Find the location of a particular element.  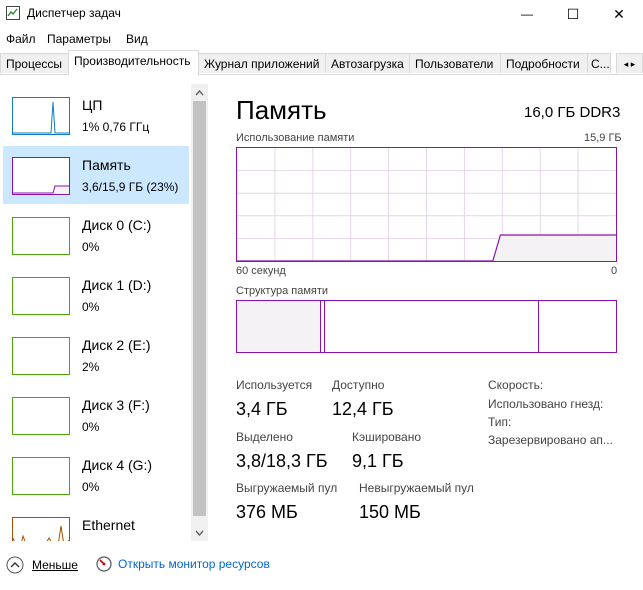

sidebar-item-name: Диск 1 (D:) is located at coordinates (117, 285).